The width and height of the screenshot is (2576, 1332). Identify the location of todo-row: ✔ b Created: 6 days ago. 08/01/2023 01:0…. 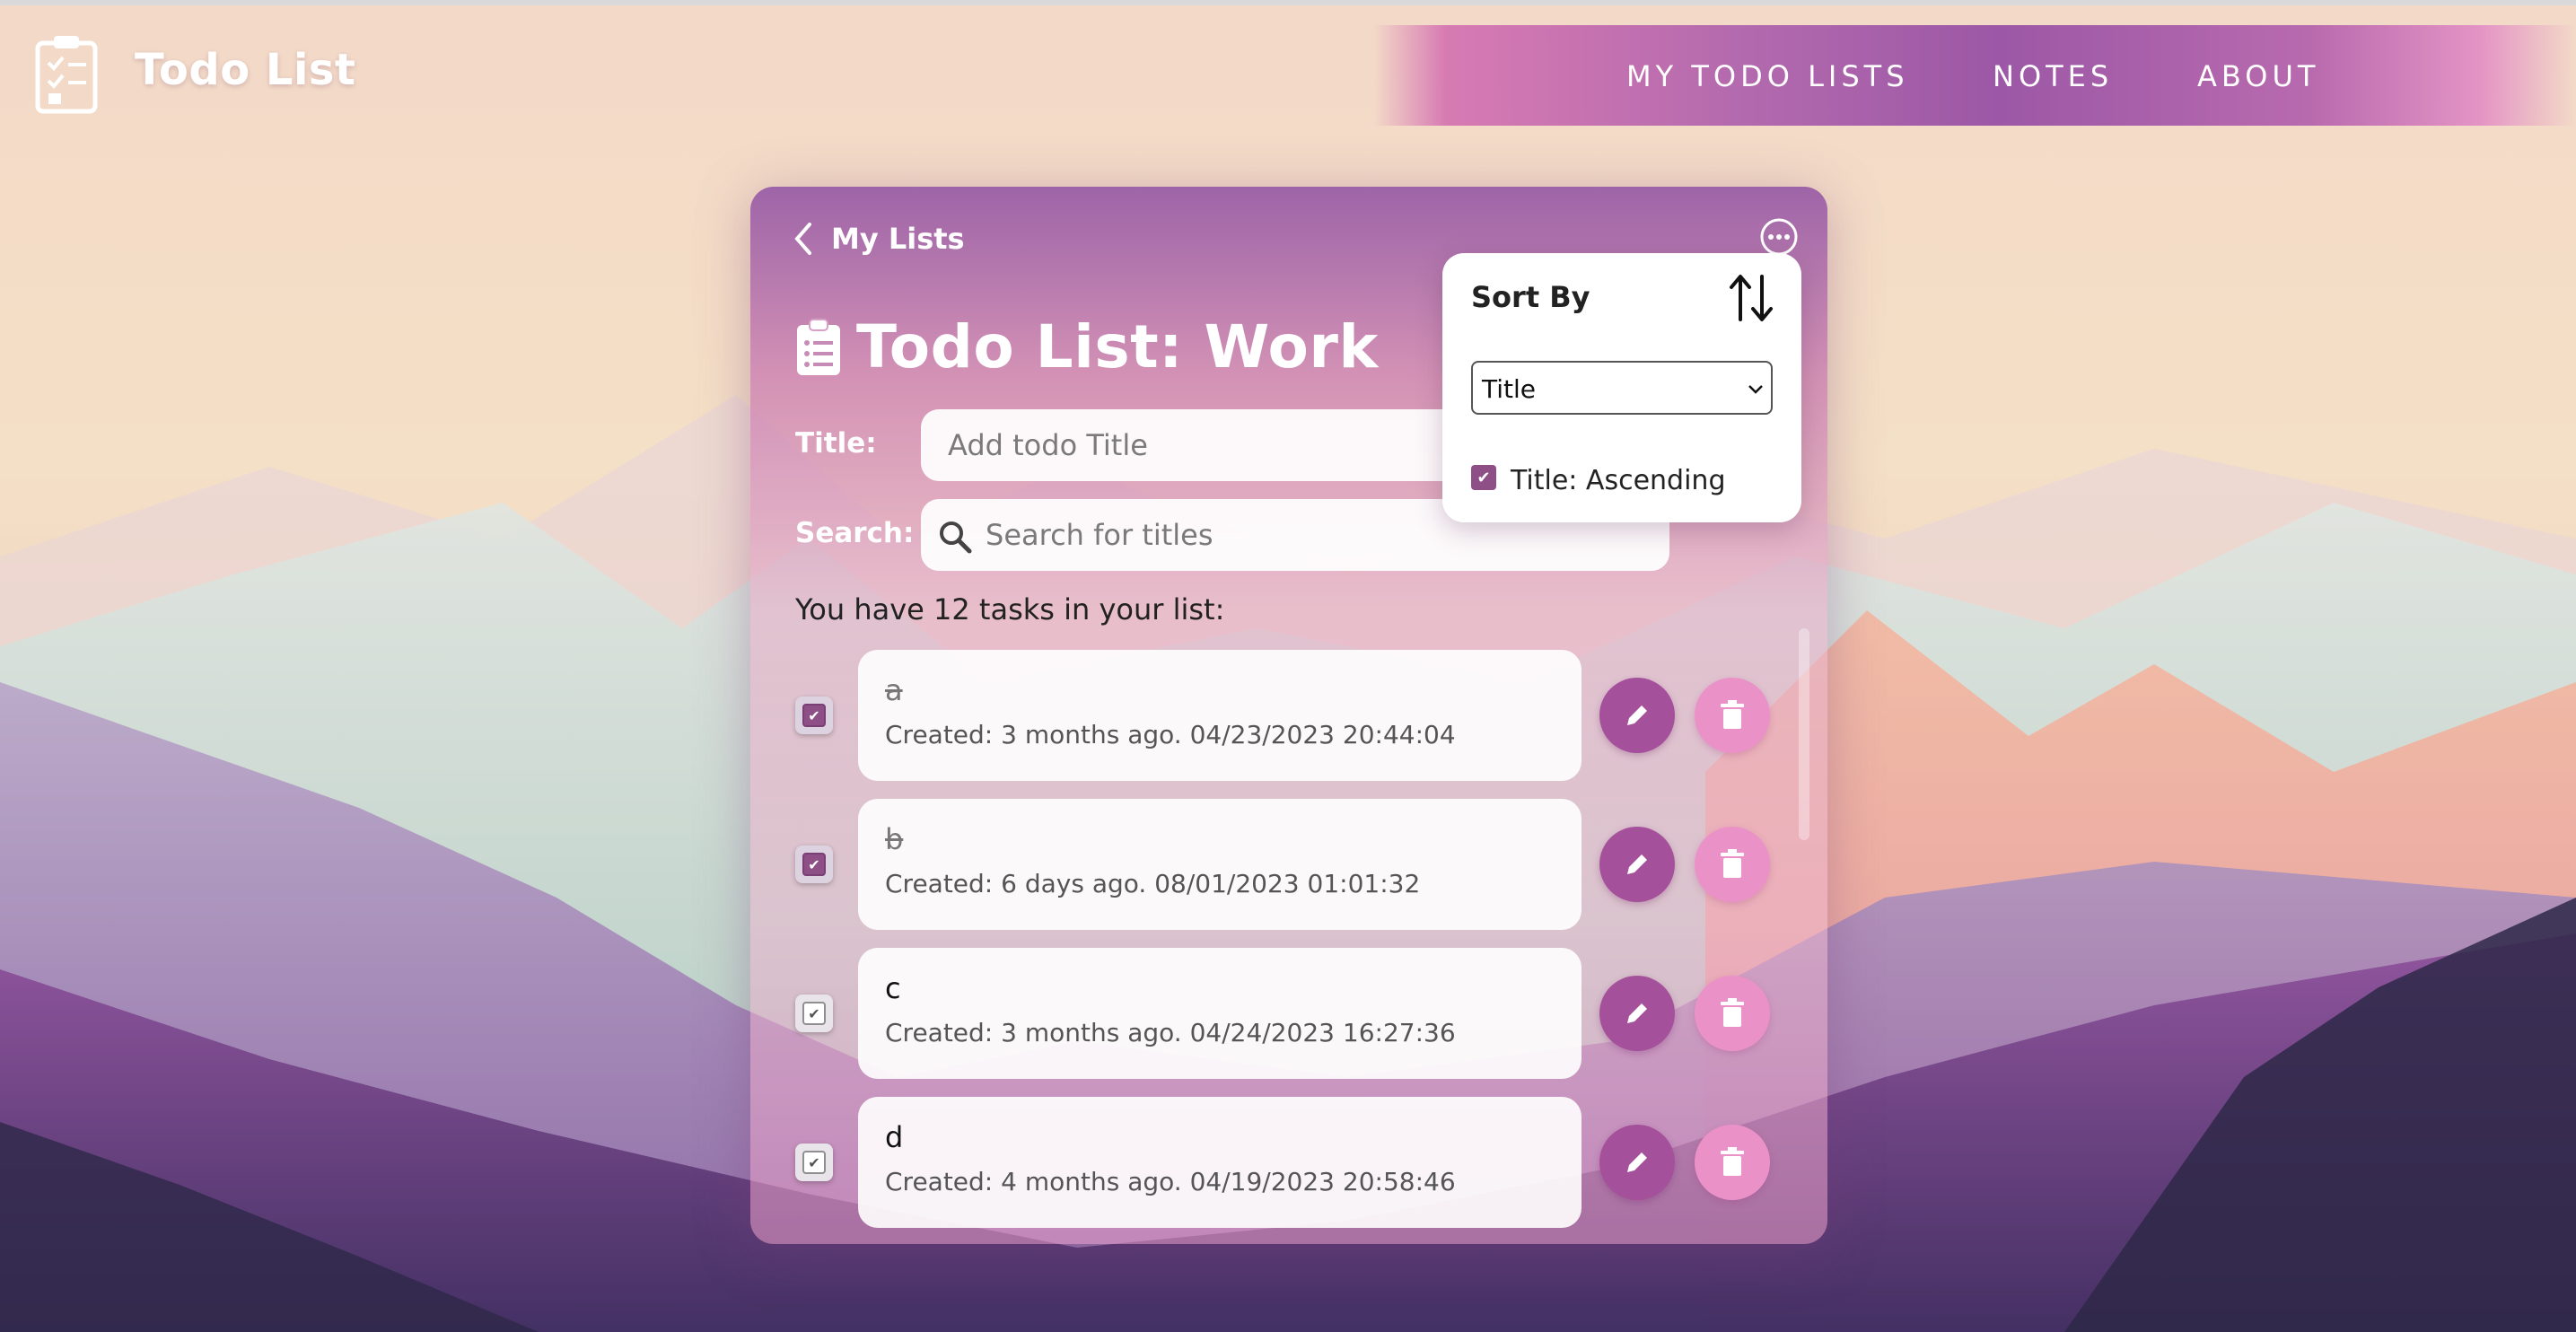
(1288, 864).